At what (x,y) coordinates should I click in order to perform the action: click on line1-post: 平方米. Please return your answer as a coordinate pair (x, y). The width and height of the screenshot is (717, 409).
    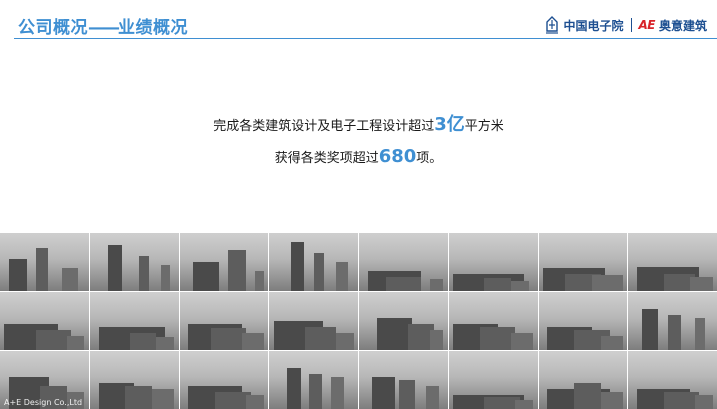
    Looking at the image, I should click on (484, 126).